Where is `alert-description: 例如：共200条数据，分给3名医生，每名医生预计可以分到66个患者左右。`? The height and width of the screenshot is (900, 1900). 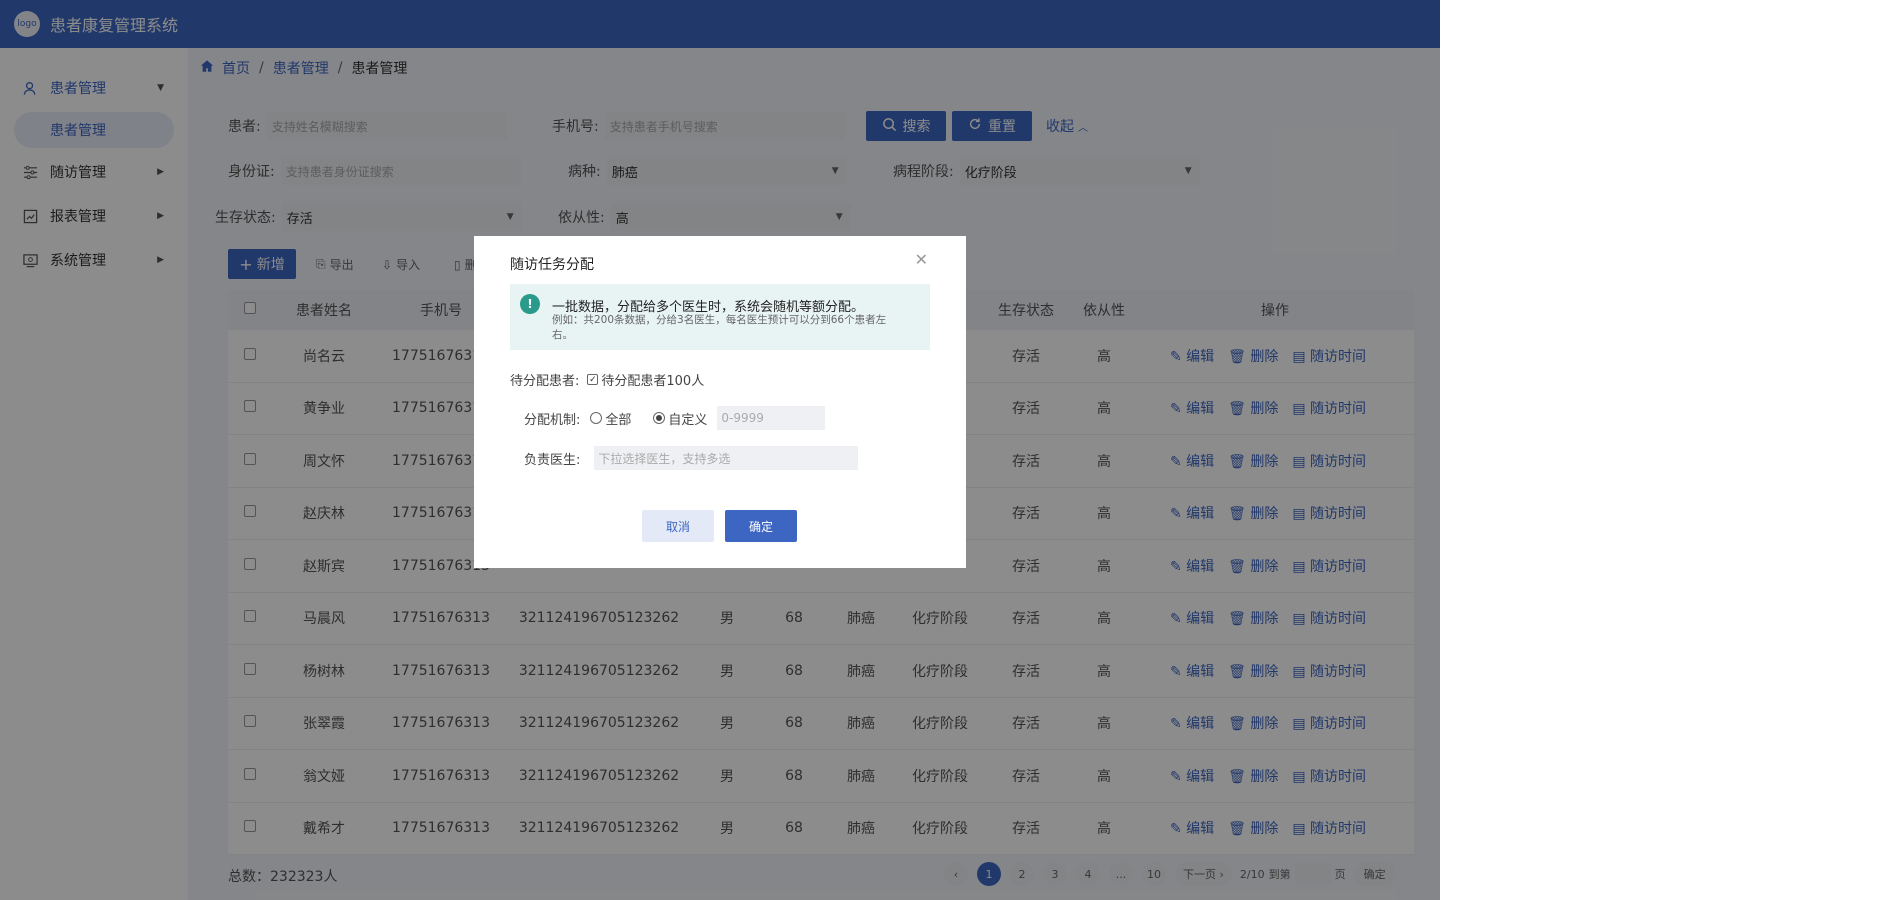
alert-description: 例如：共200条数据，分给3名医生，每名医生预计可以分到66个患者左右。 is located at coordinates (719, 327).